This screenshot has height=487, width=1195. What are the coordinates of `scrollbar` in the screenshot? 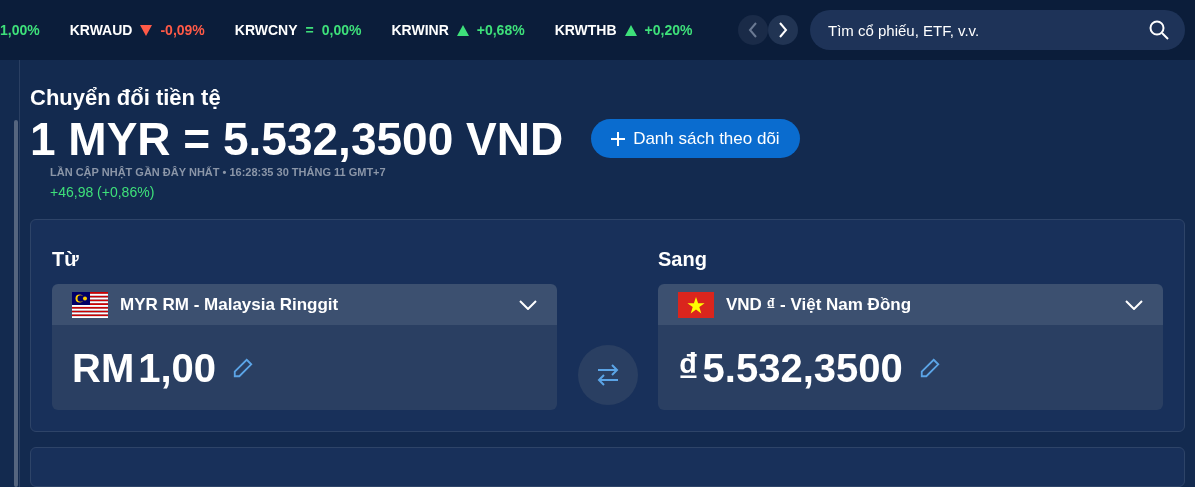 It's located at (15, 303).